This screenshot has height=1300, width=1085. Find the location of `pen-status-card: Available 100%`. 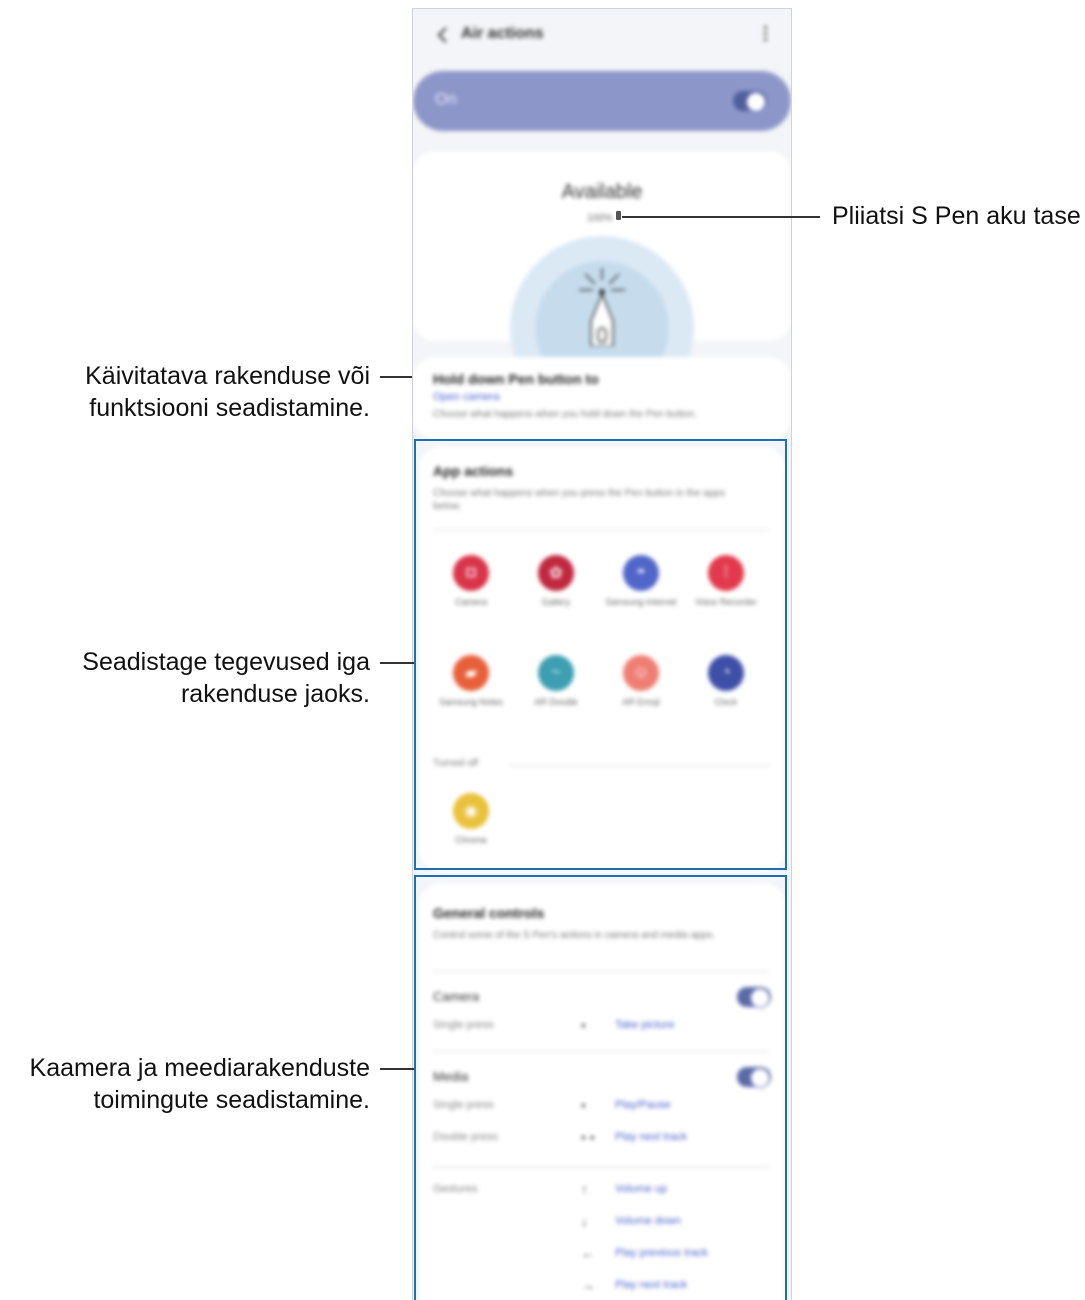

pen-status-card: Available 100% is located at coordinates (602, 285).